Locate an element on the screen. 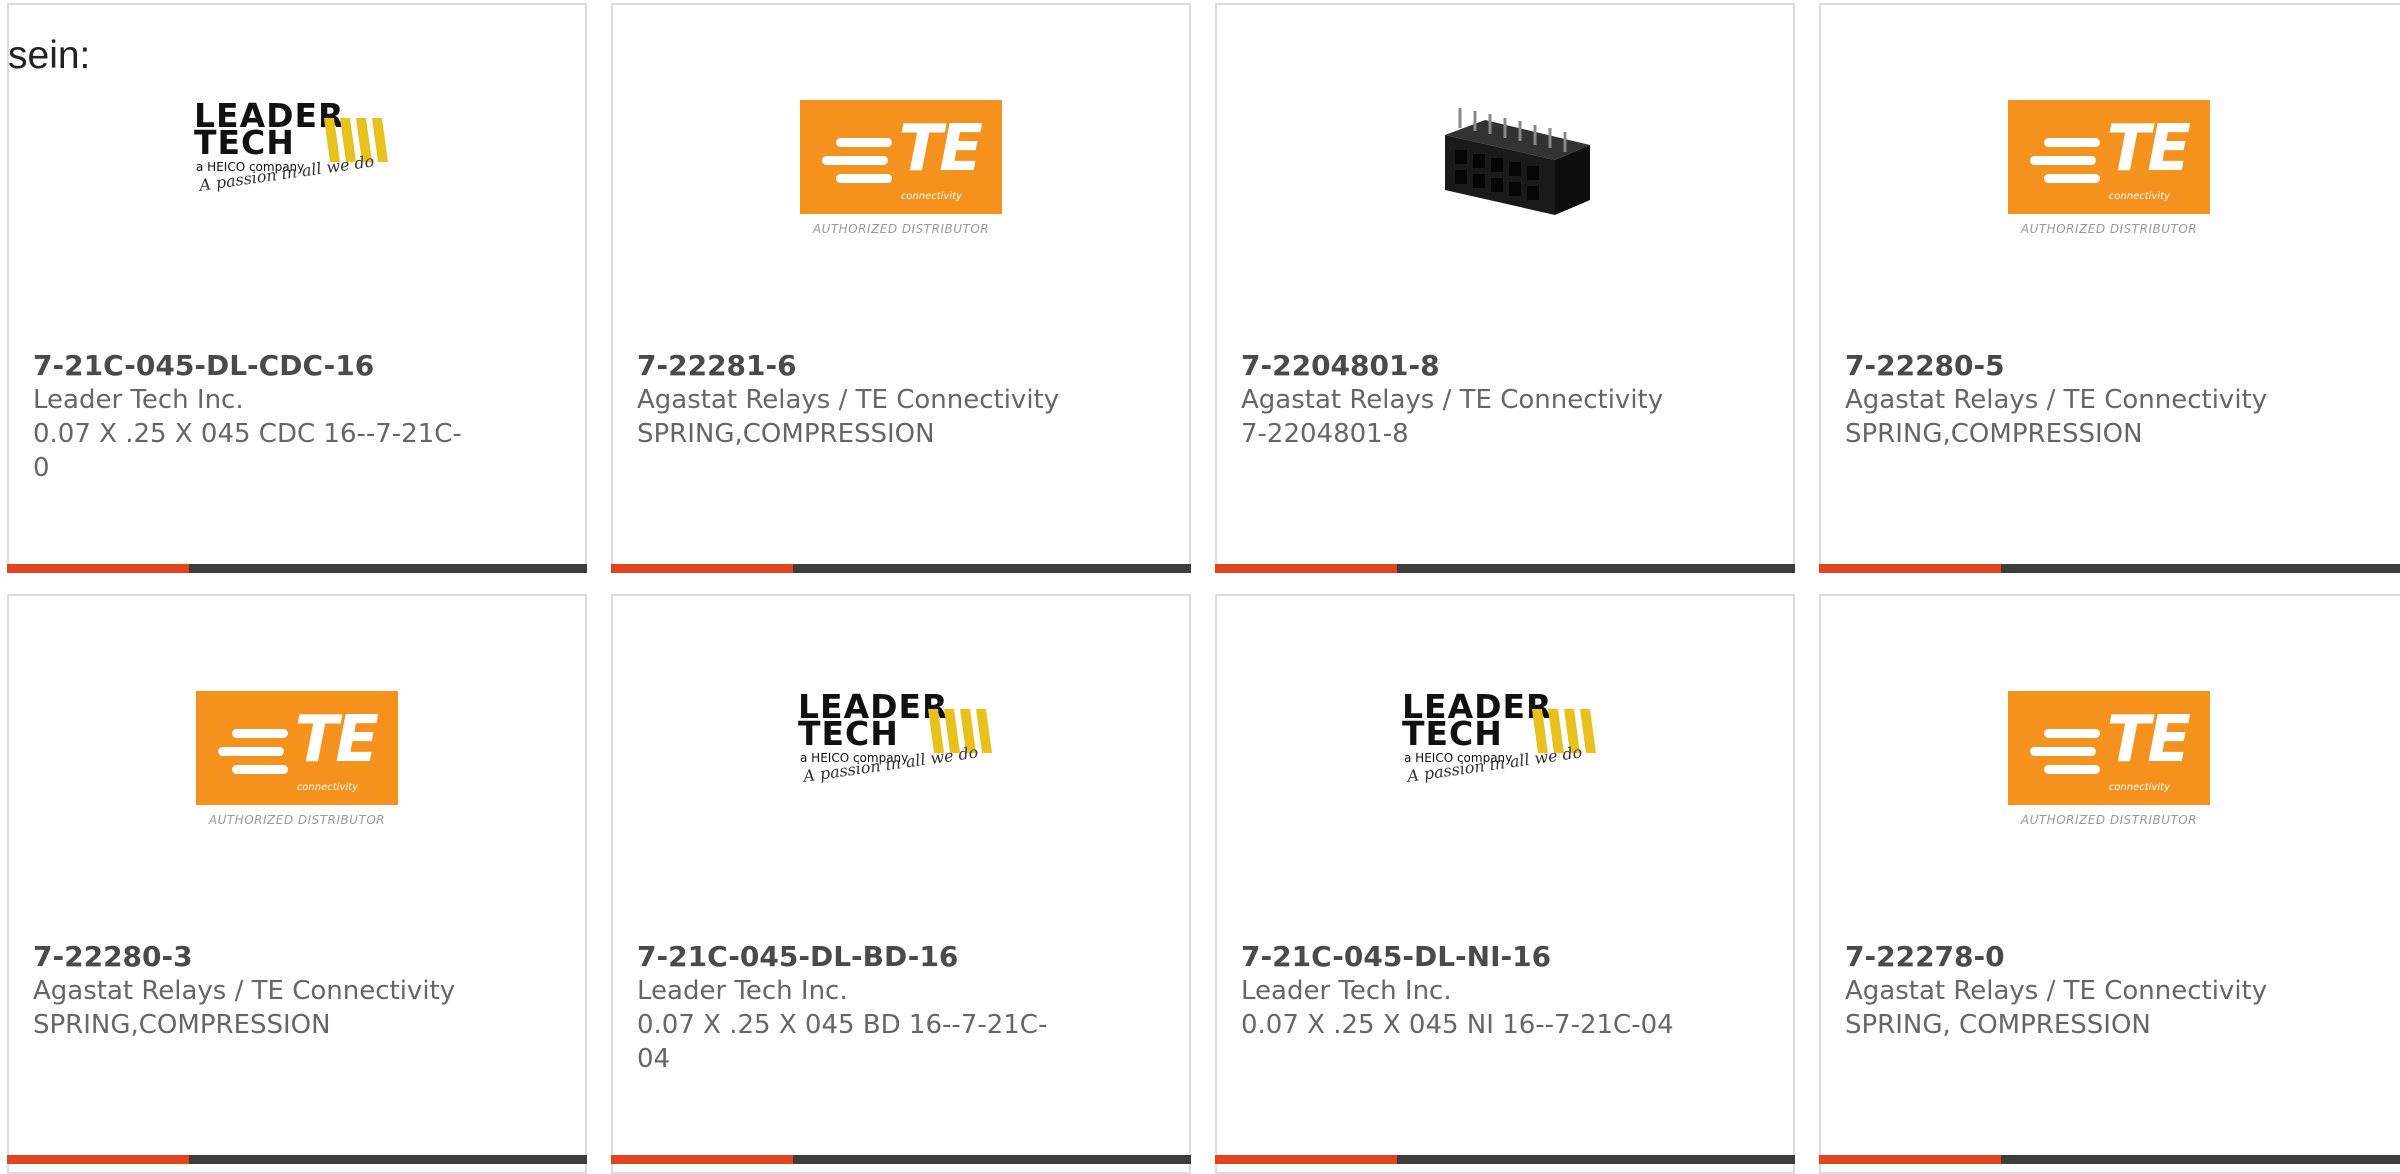  part-number-link: 7-22281-6 is located at coordinates (717, 365).